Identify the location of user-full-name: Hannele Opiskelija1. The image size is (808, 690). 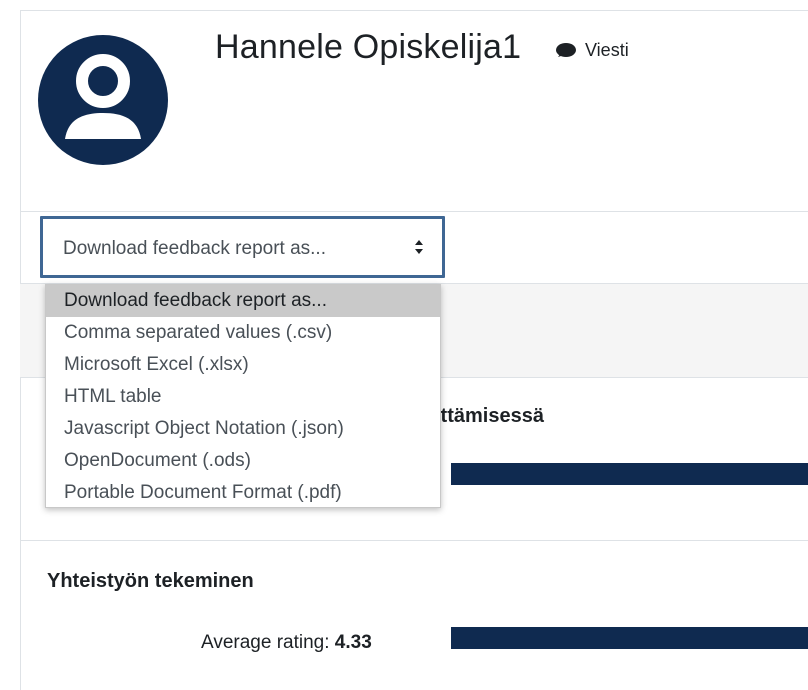
(368, 47).